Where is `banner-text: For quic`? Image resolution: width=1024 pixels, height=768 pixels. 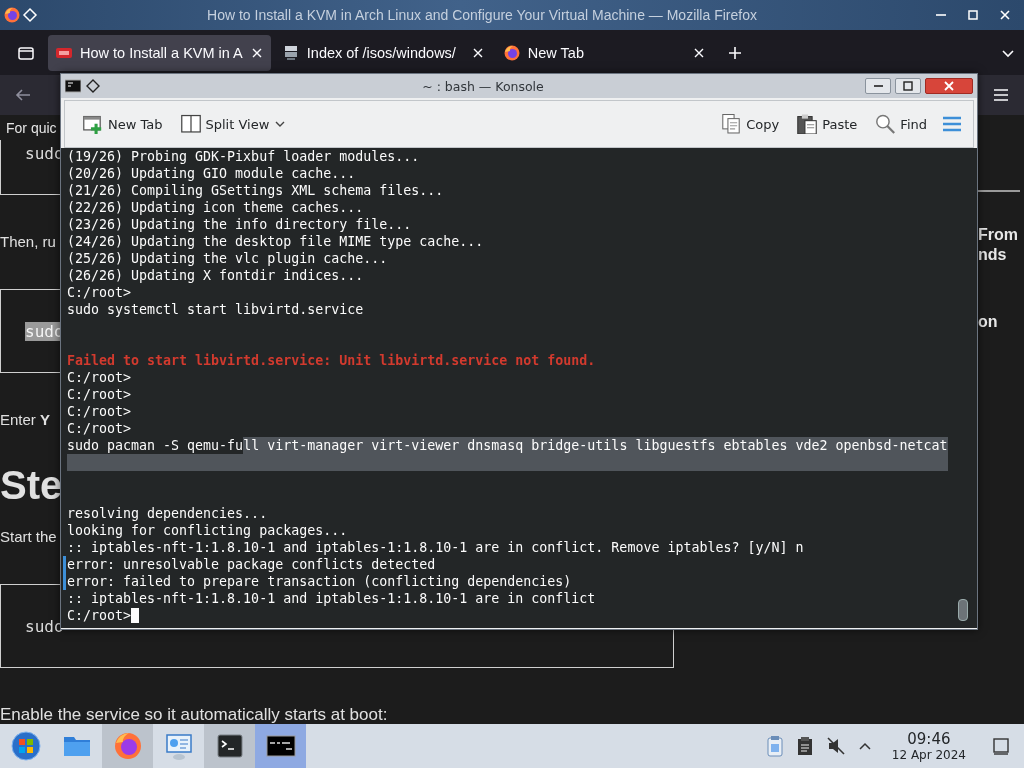
banner-text: For quic is located at coordinates (31, 127).